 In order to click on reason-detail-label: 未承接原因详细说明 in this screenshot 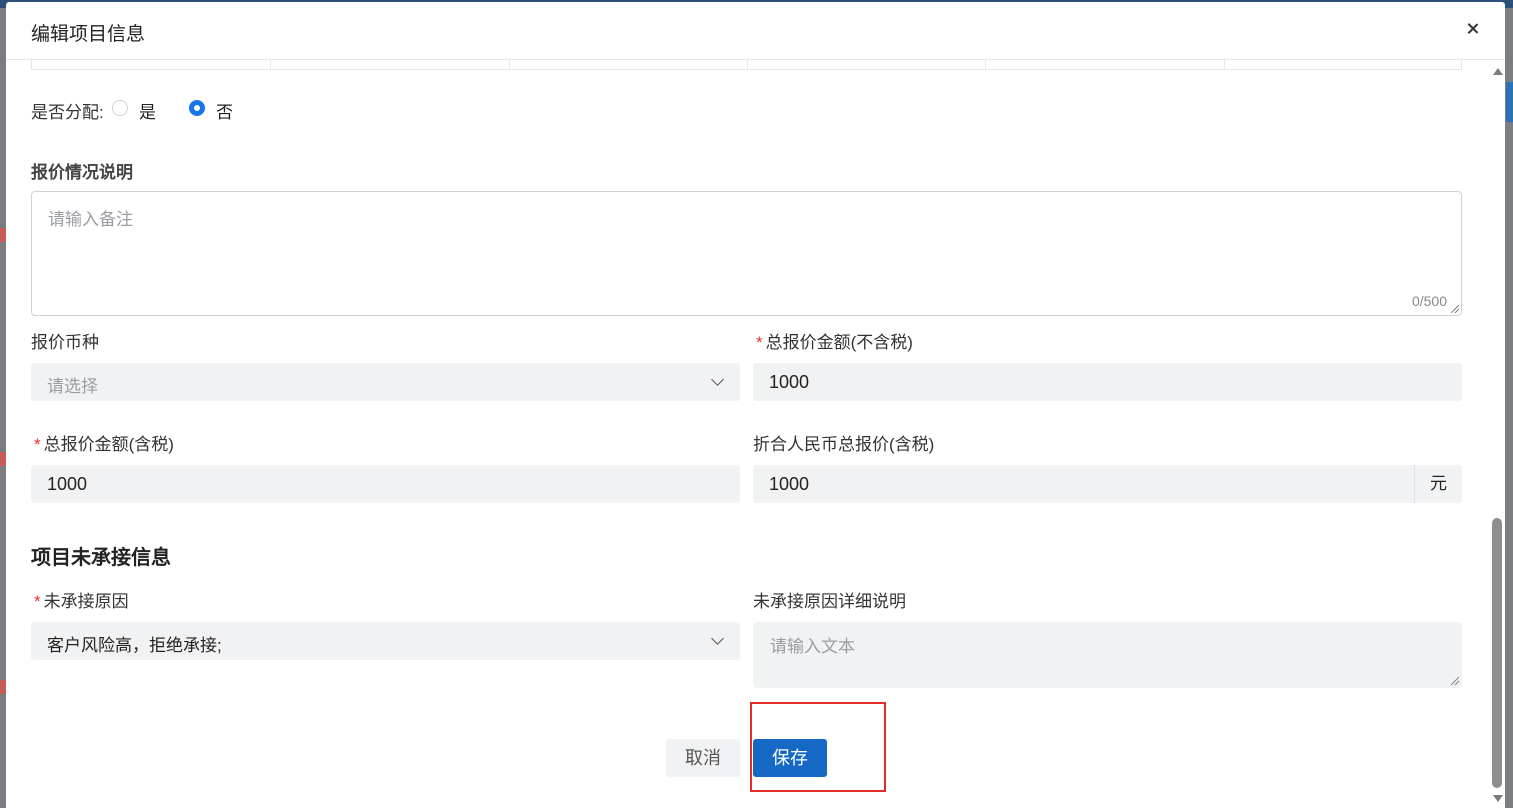, I will do `click(829, 601)`.